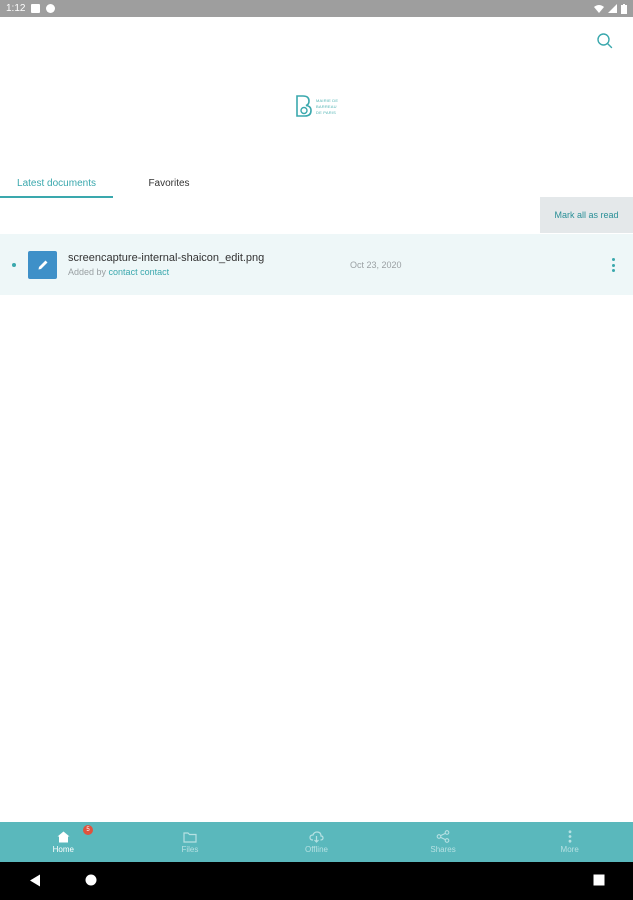  What do you see at coordinates (139, 272) in the screenshot?
I see `added-by-author: contact contact` at bounding box center [139, 272].